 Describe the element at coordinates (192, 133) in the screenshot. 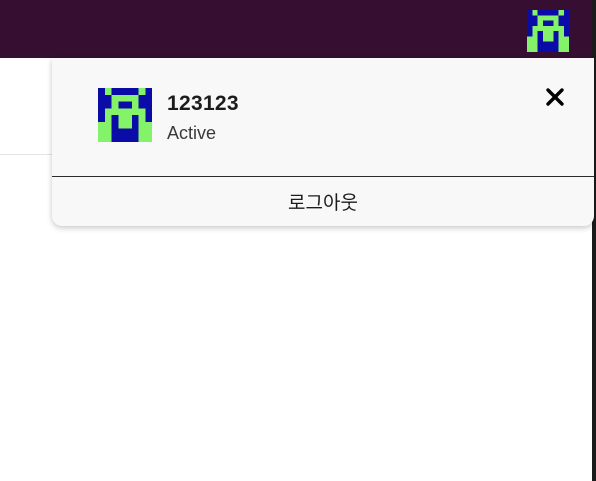

I see `profile-status: Active` at that location.